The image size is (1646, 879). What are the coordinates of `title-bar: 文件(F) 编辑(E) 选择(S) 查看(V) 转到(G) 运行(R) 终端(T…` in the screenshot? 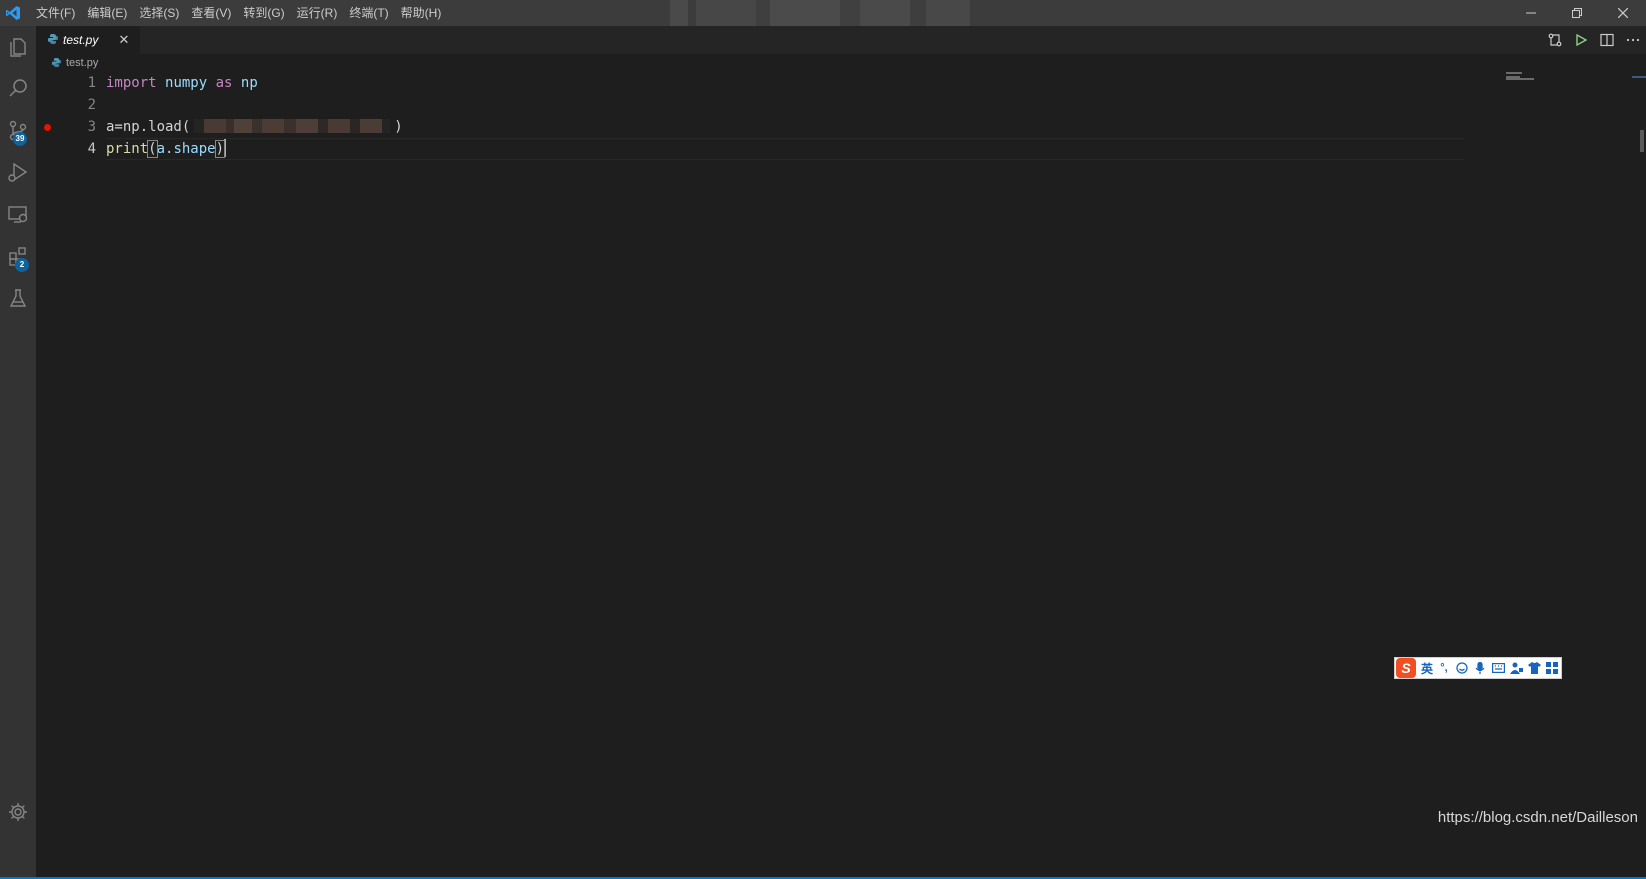 It's located at (823, 13).